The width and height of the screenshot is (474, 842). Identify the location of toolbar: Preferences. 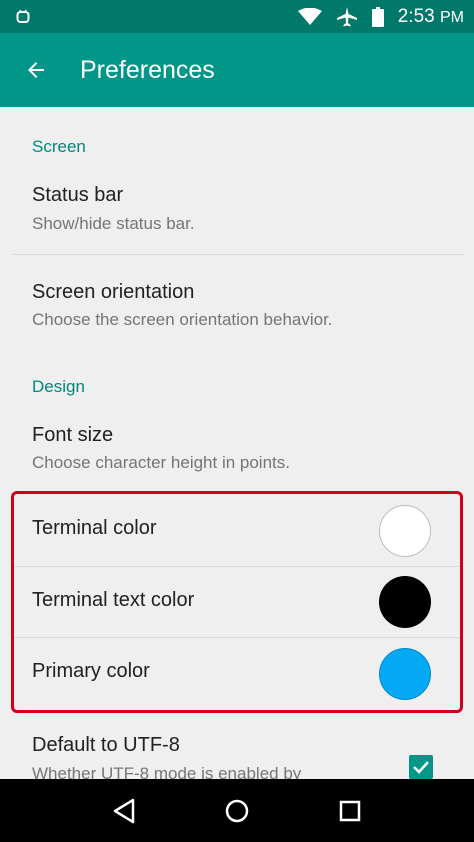
(237, 70).